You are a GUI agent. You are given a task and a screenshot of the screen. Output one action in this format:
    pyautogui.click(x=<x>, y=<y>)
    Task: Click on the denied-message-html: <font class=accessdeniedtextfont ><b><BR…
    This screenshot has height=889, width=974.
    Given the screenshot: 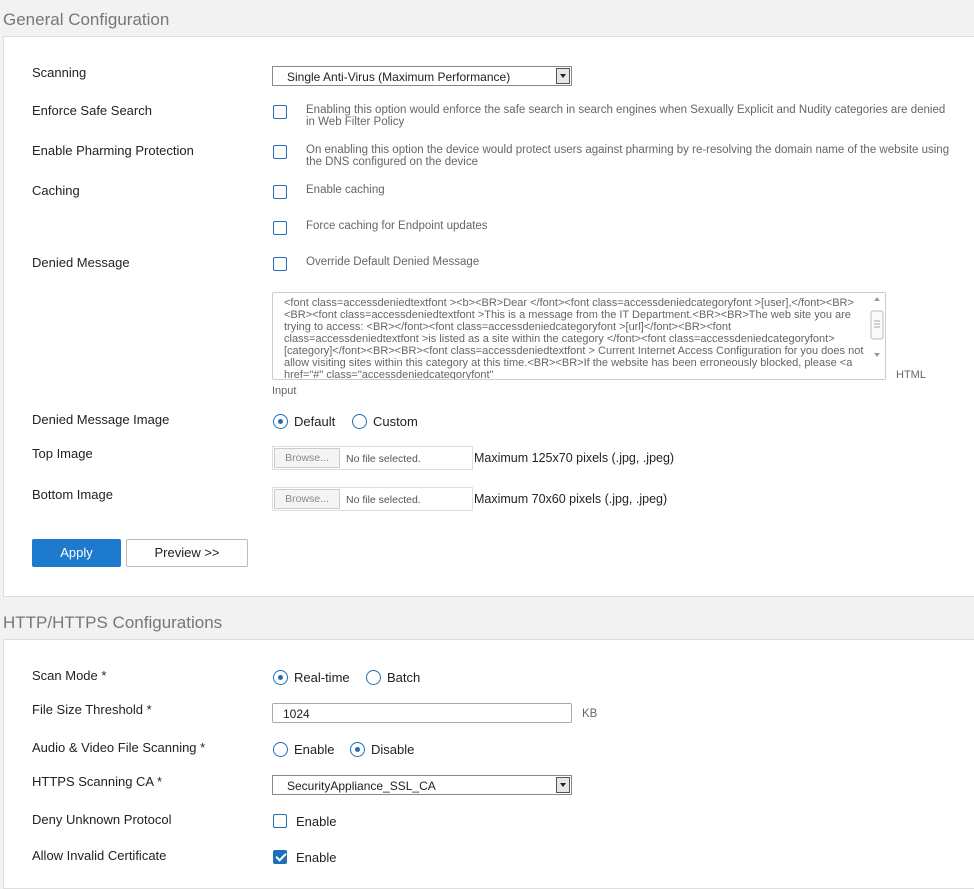 What is the action you would take?
    pyautogui.click(x=574, y=338)
    